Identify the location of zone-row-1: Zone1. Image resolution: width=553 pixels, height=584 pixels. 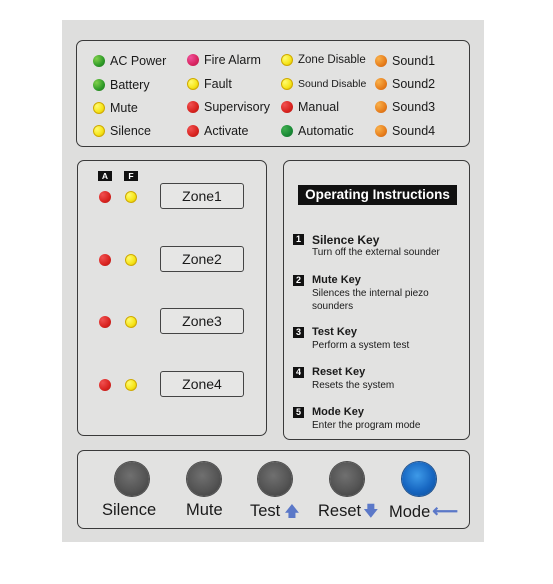
(172, 197).